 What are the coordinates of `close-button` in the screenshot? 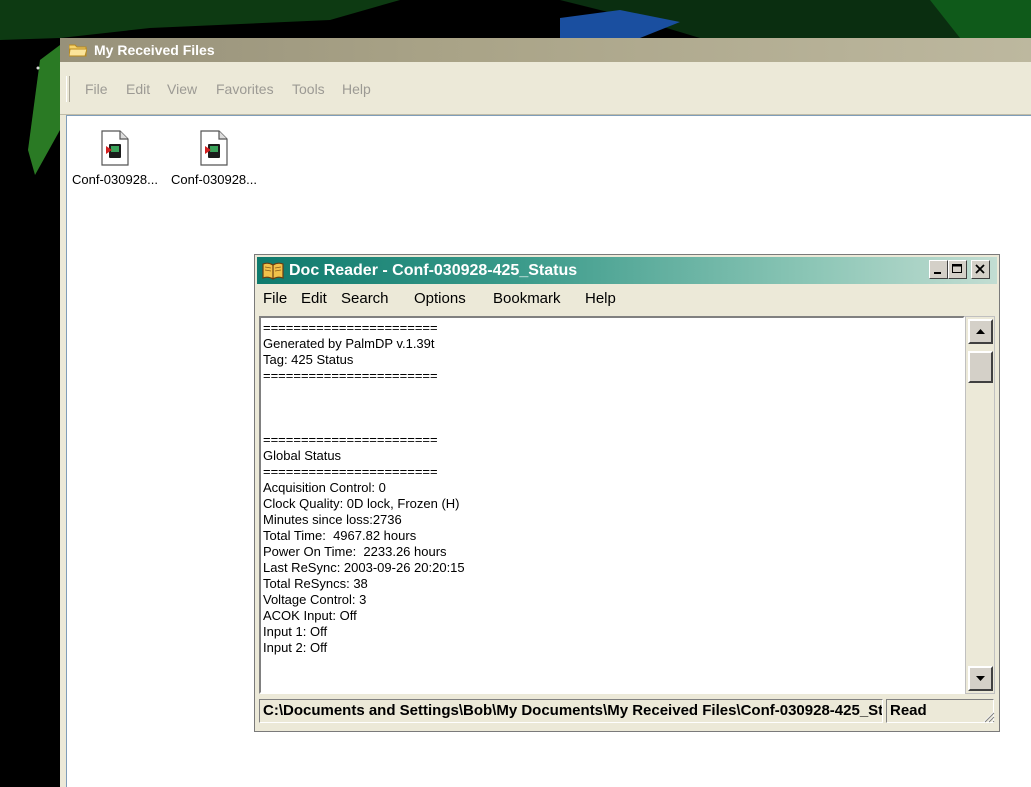 It's located at (980, 269).